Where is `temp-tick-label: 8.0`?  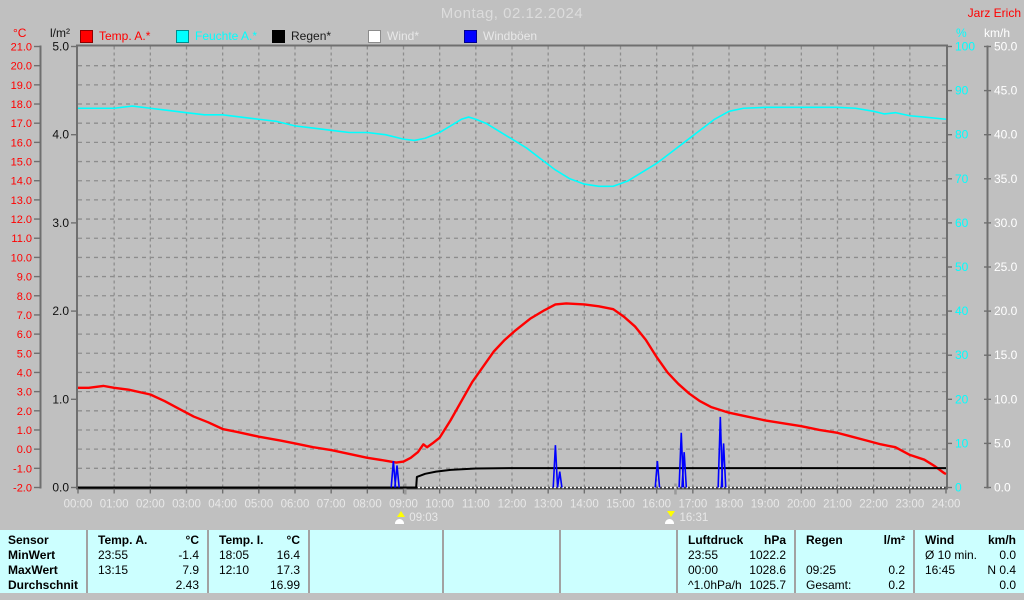 temp-tick-label: 8.0 is located at coordinates (24, 297).